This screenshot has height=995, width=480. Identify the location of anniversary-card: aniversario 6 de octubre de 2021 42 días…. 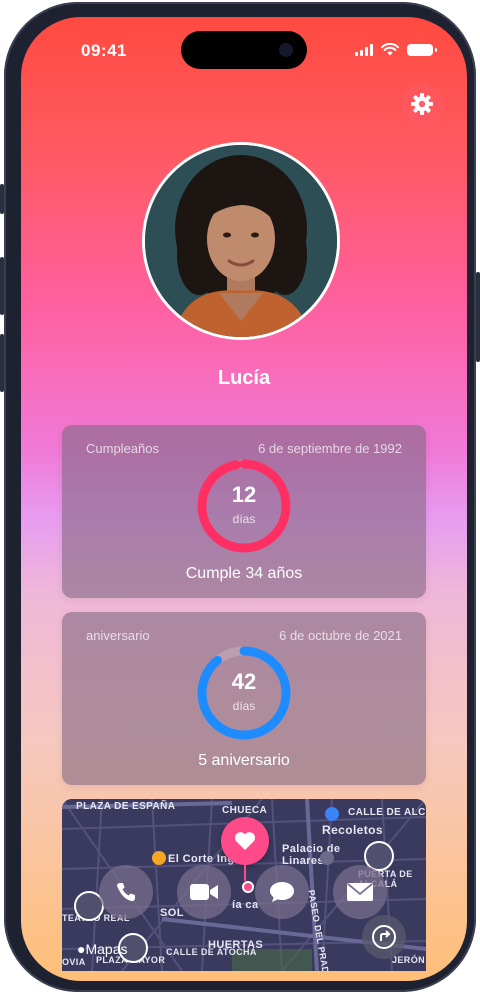
(244, 698).